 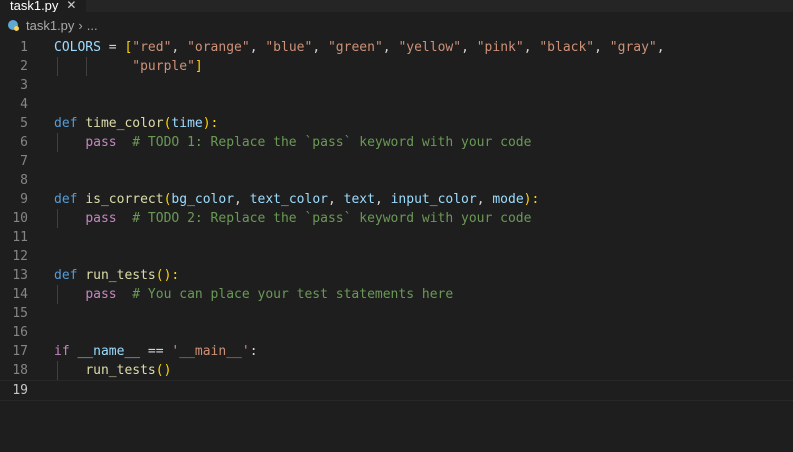 What do you see at coordinates (50, 25) in the screenshot?
I see `breadcrumb-file: task1.py` at bounding box center [50, 25].